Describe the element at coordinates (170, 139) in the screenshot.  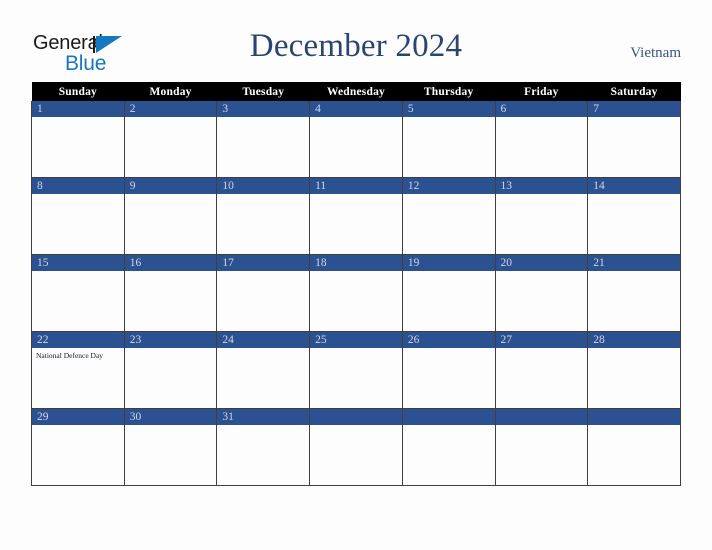
I see `calendar-day-cell: 2` at that location.